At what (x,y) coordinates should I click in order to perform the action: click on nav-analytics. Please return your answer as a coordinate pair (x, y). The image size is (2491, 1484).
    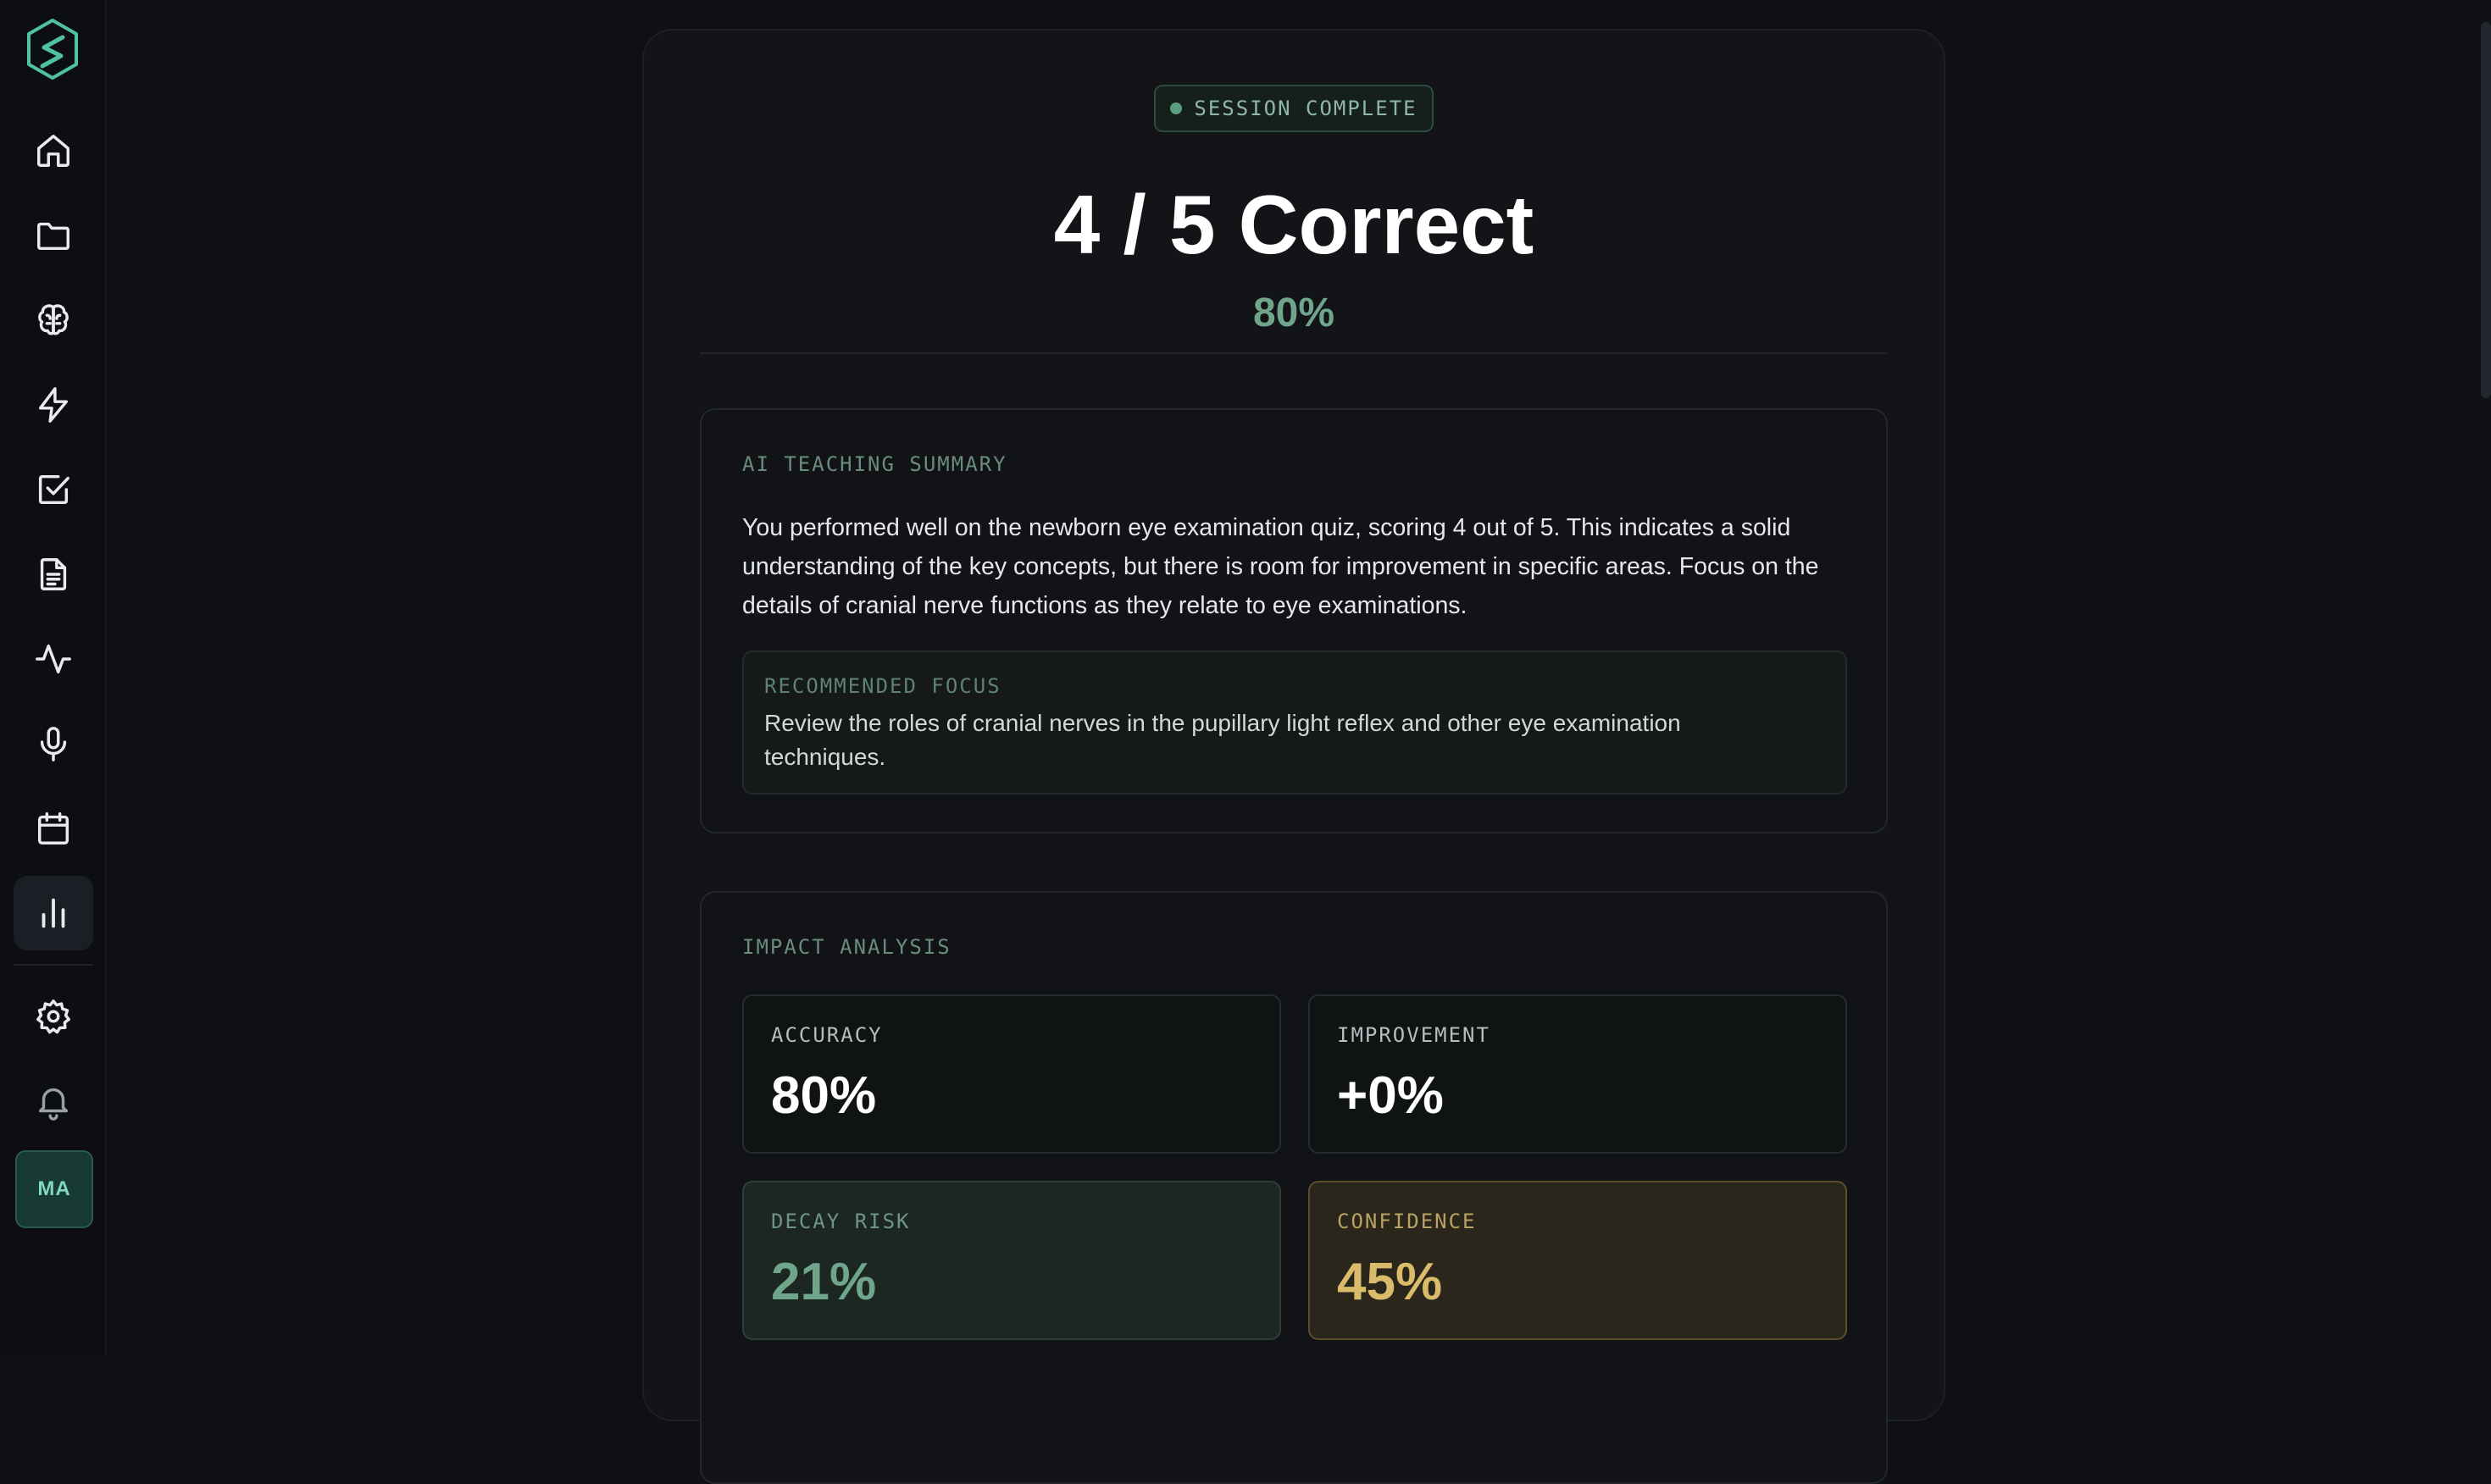
    Looking at the image, I should click on (53, 913).